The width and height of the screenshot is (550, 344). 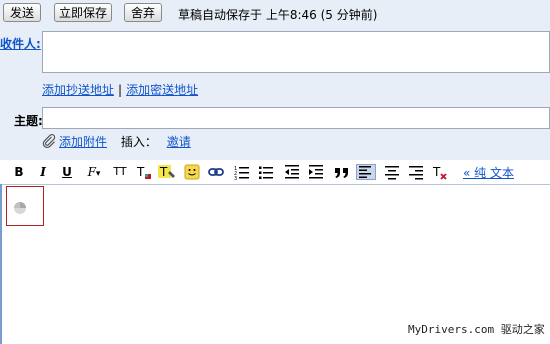 I want to click on text-color-button: T, so click(x=144, y=172).